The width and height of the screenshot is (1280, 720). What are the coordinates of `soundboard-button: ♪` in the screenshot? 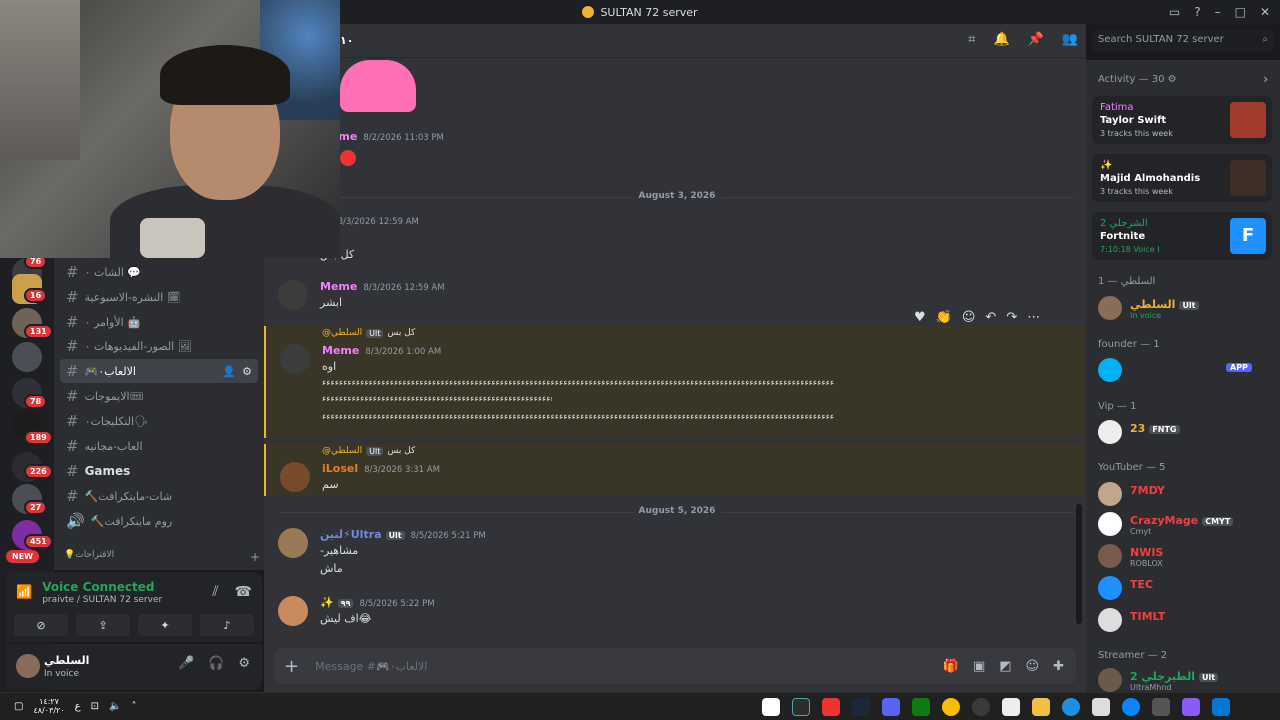 It's located at (227, 625).